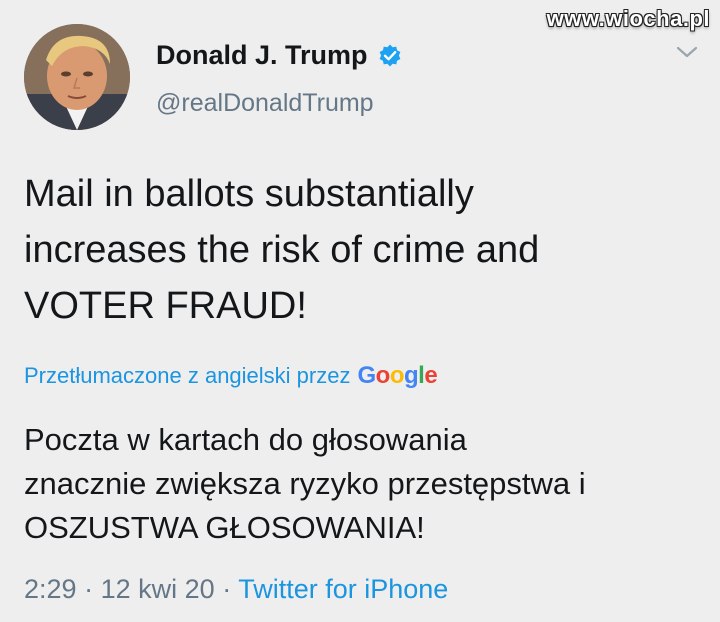 The width and height of the screenshot is (720, 622). I want to click on name-row: Donald J. Trump, so click(279, 55).